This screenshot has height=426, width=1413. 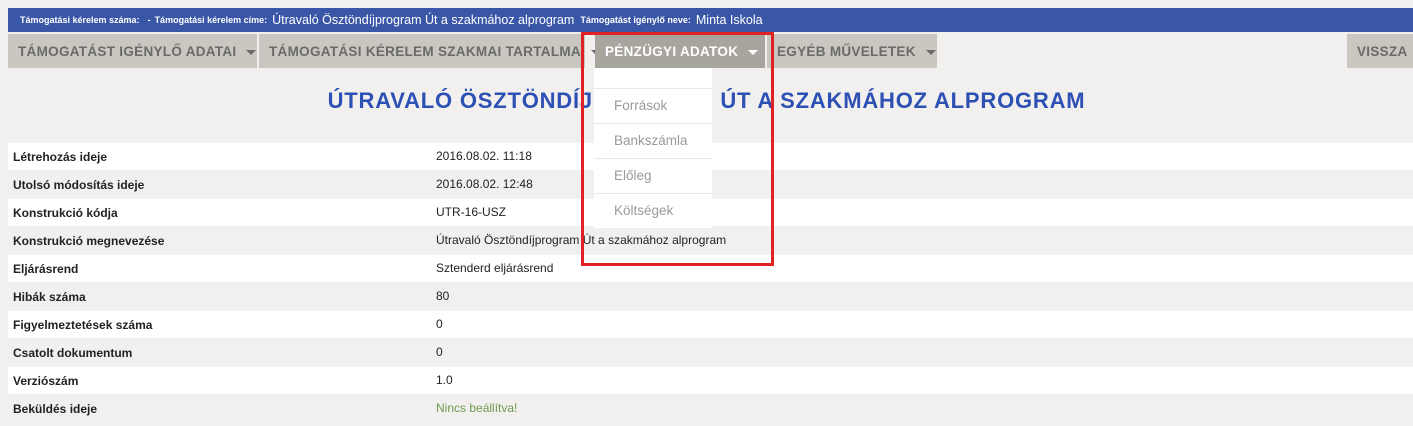 I want to click on menu-other-operations-label: EGYÉB MŰVELETEK, so click(x=846, y=51).